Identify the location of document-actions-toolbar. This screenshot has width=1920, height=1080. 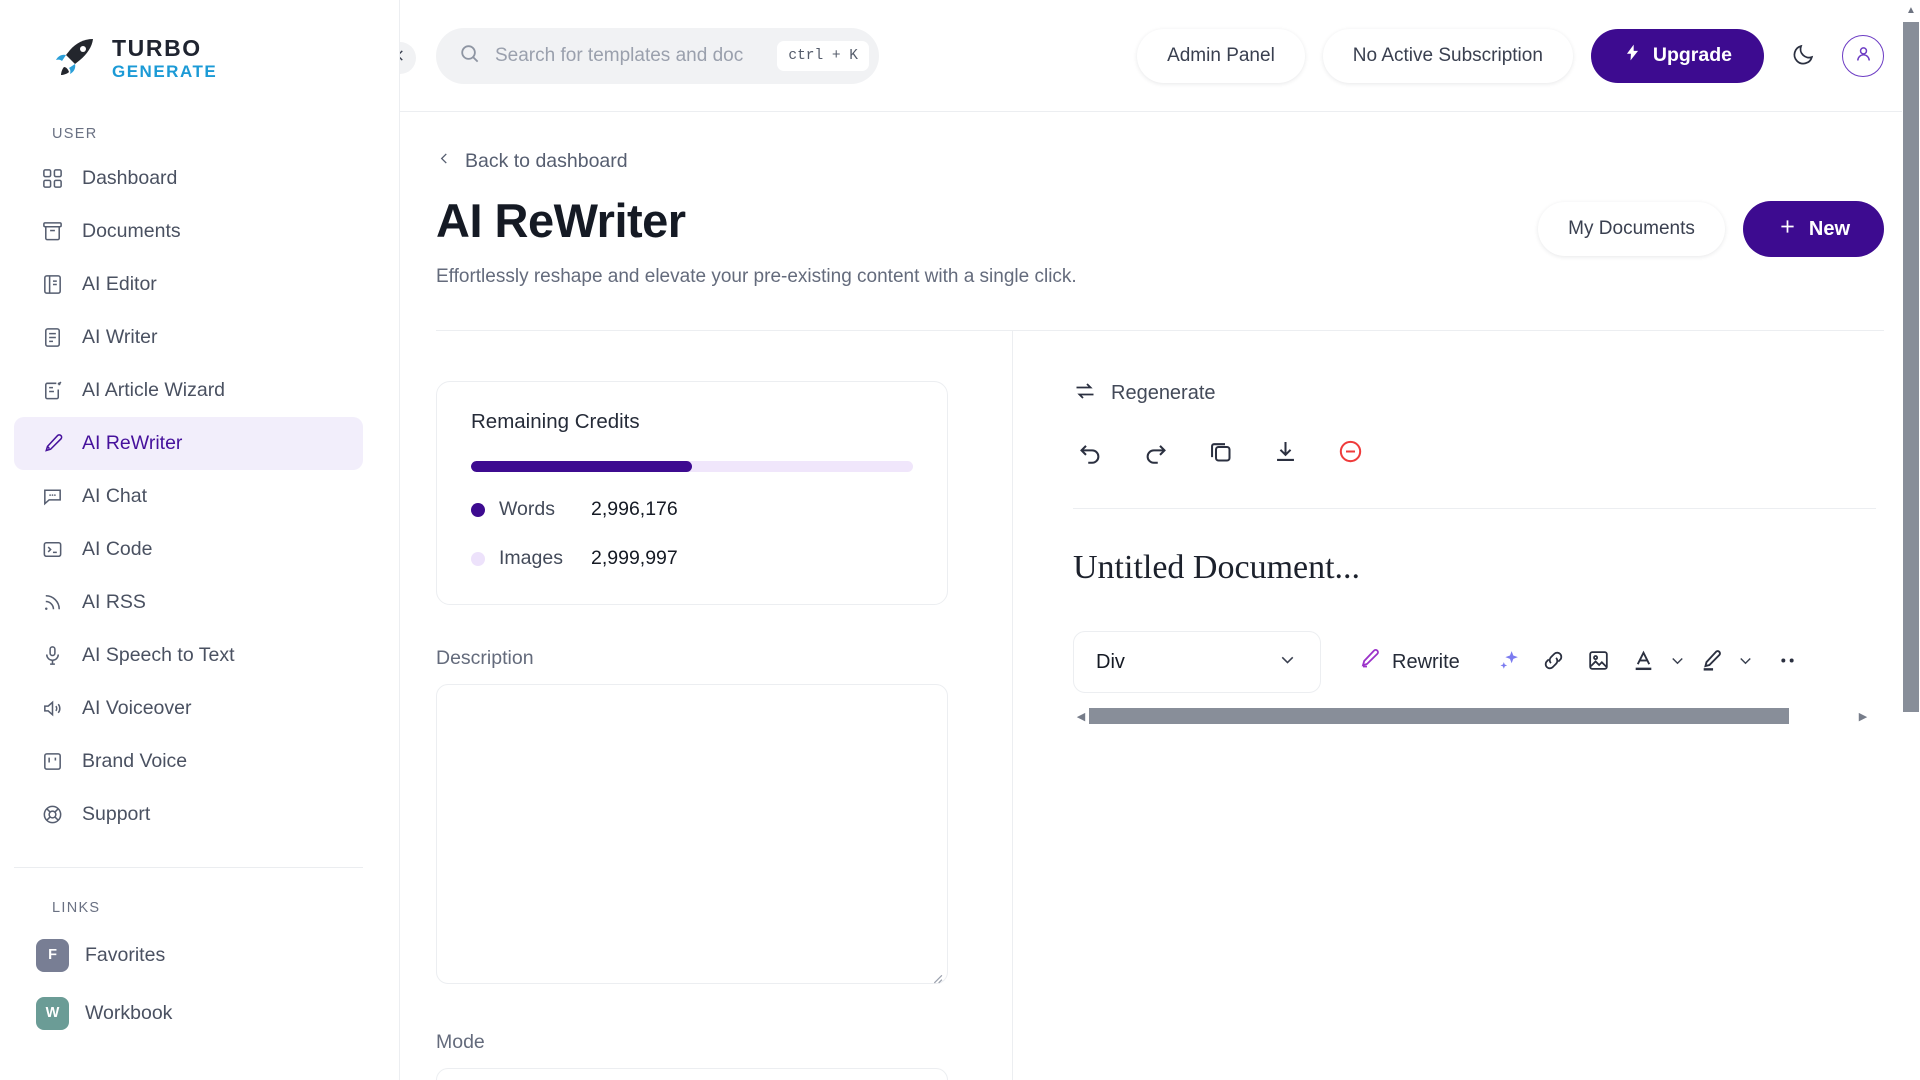
(1496, 453).